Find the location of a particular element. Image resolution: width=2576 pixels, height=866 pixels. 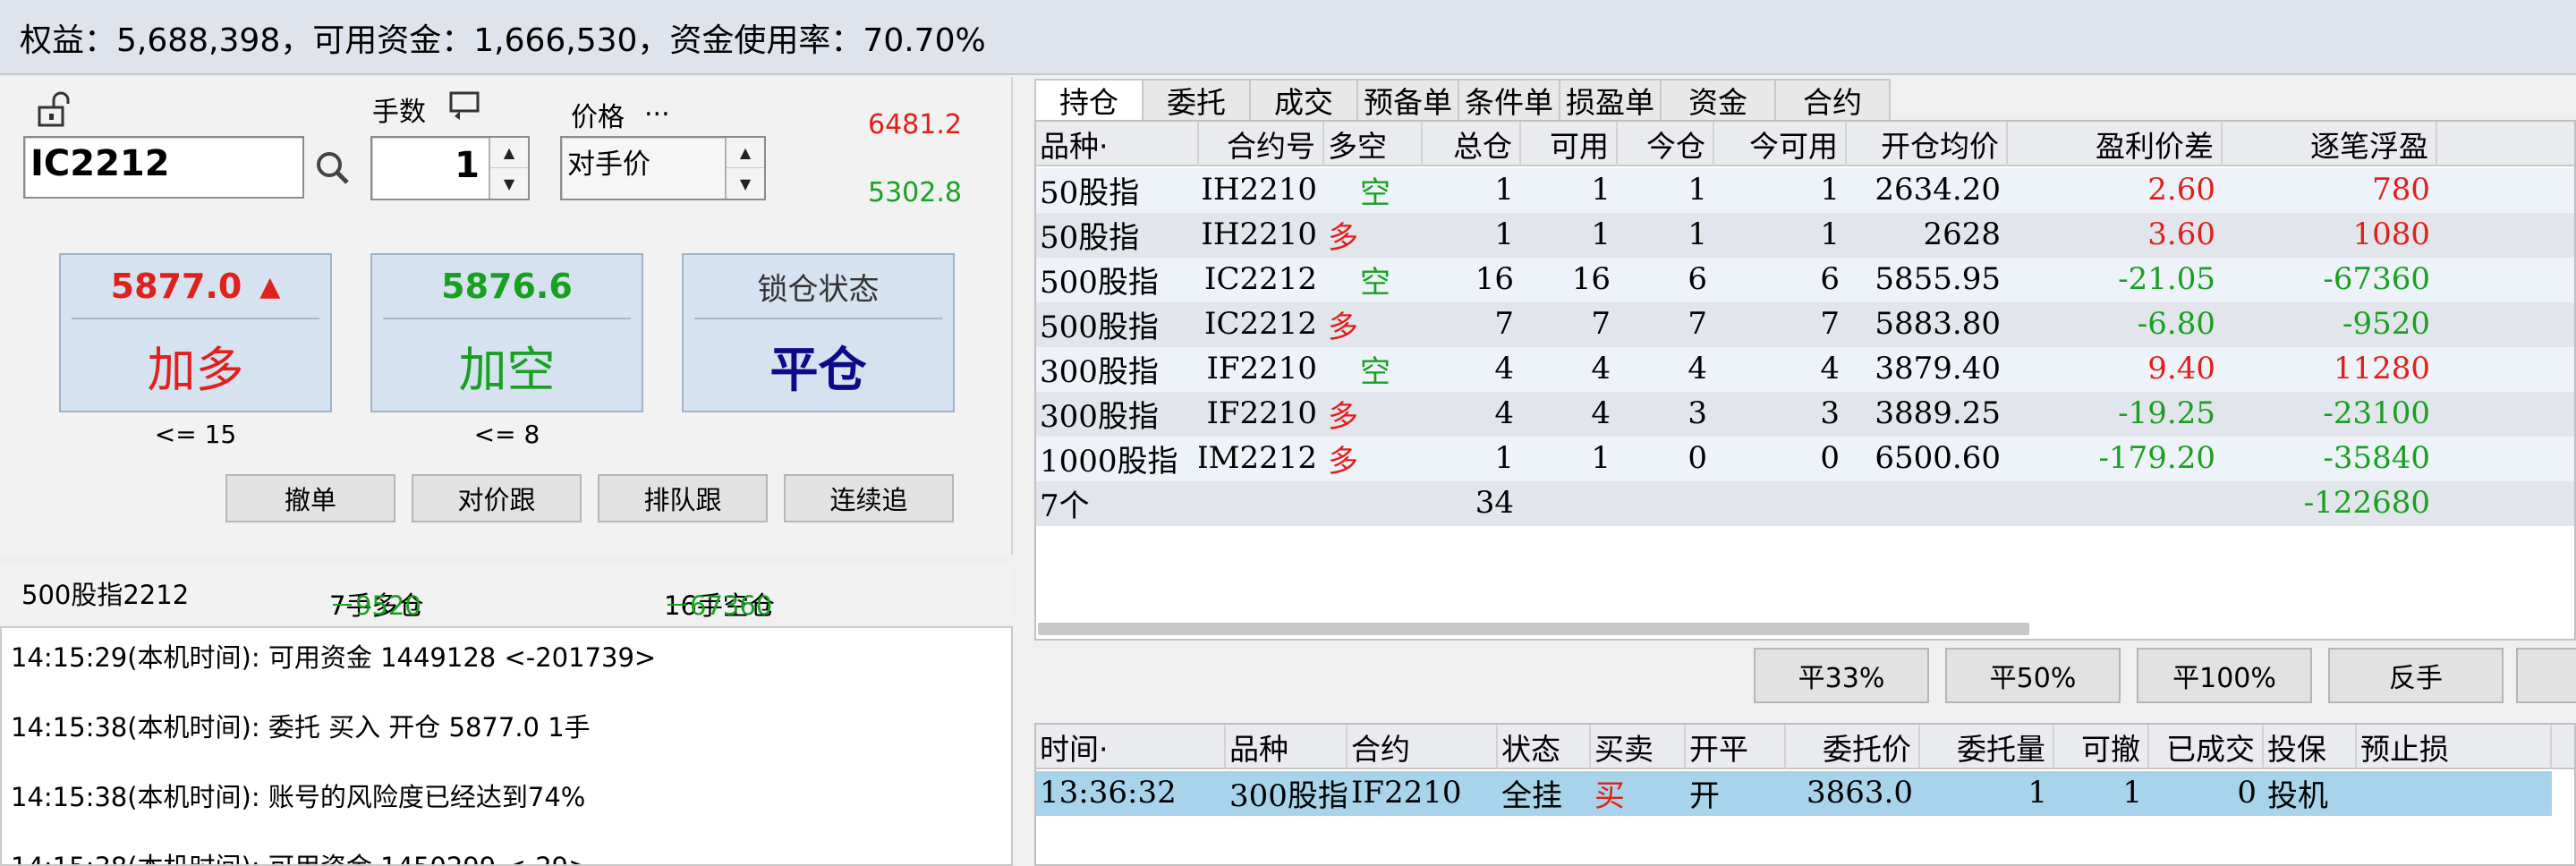

summary-short-pnl: －67360 is located at coordinates (718, 605).